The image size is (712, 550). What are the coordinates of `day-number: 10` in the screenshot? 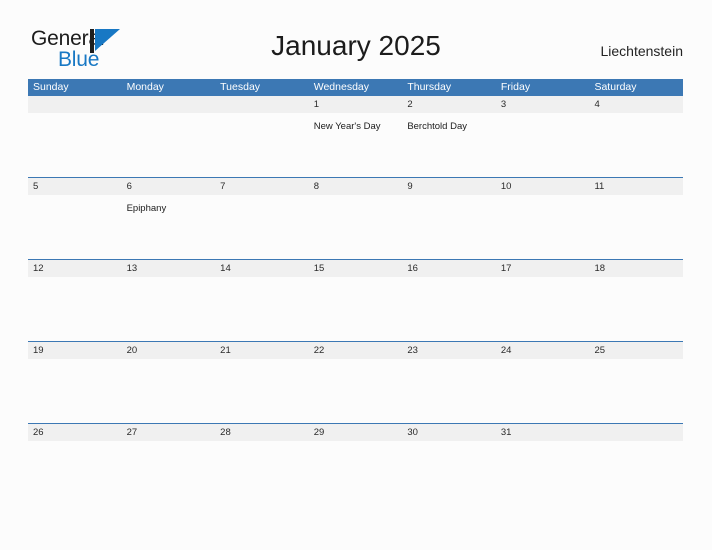 It's located at (543, 186).